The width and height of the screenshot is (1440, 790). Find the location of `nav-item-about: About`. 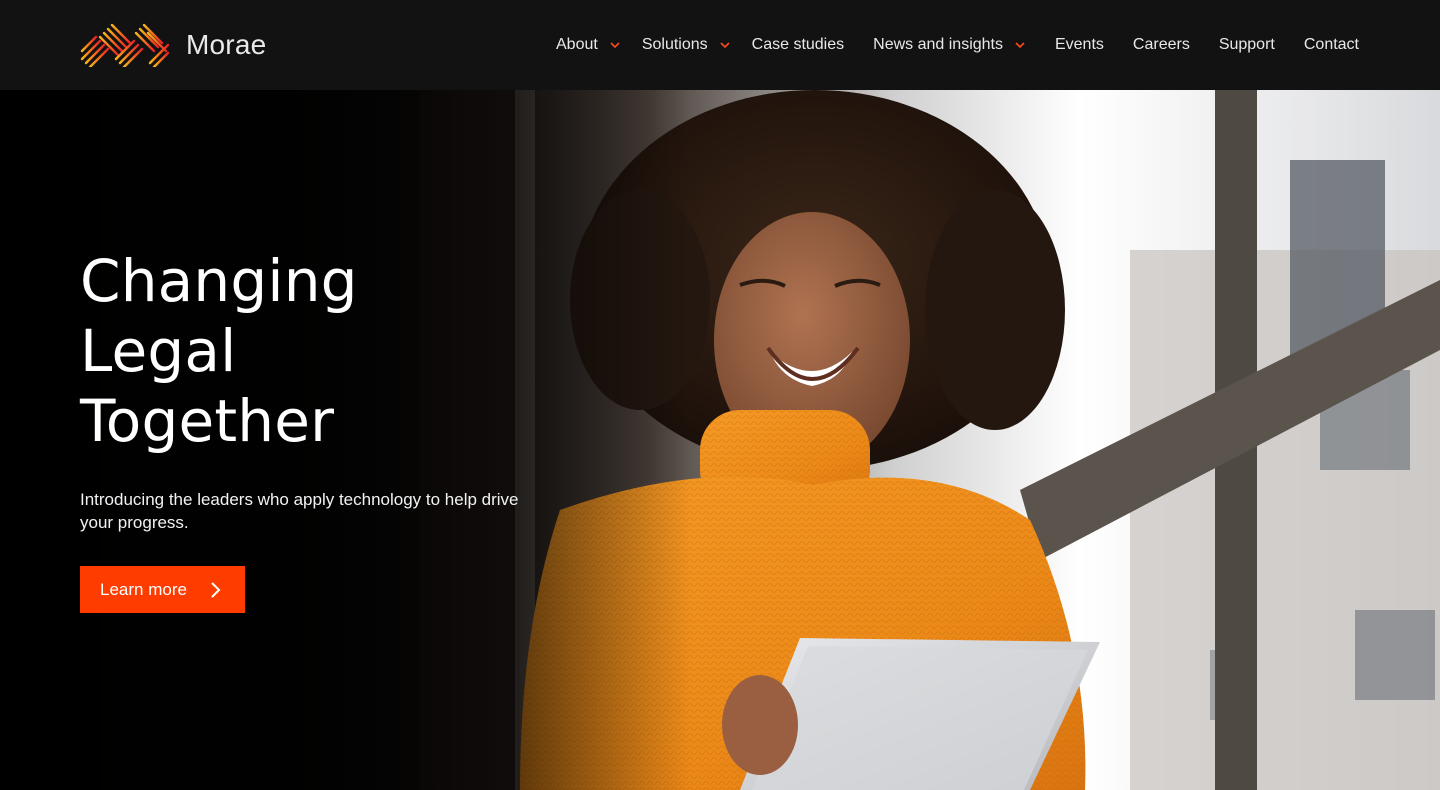

nav-item-about: About is located at coordinates (588, 45).